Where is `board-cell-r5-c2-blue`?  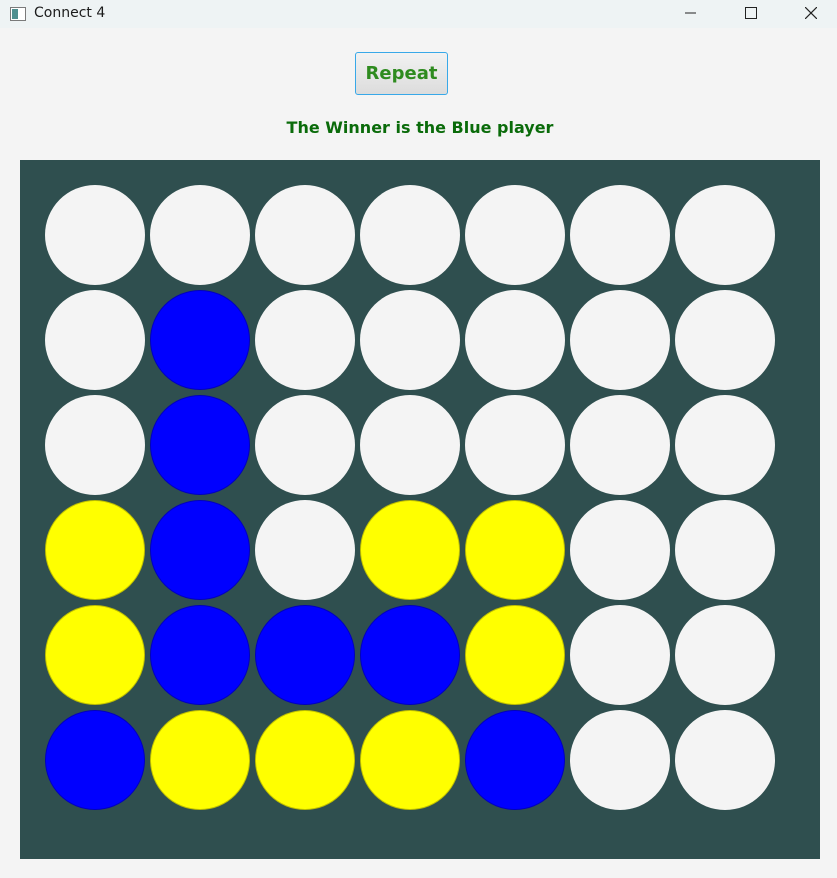 board-cell-r5-c2-blue is located at coordinates (200, 655).